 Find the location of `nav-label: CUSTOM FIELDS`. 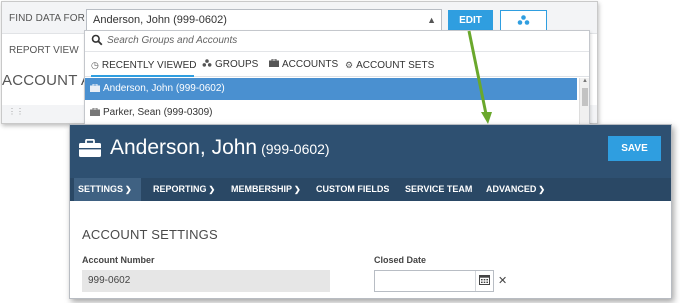

nav-label: CUSTOM FIELDS is located at coordinates (353, 189).